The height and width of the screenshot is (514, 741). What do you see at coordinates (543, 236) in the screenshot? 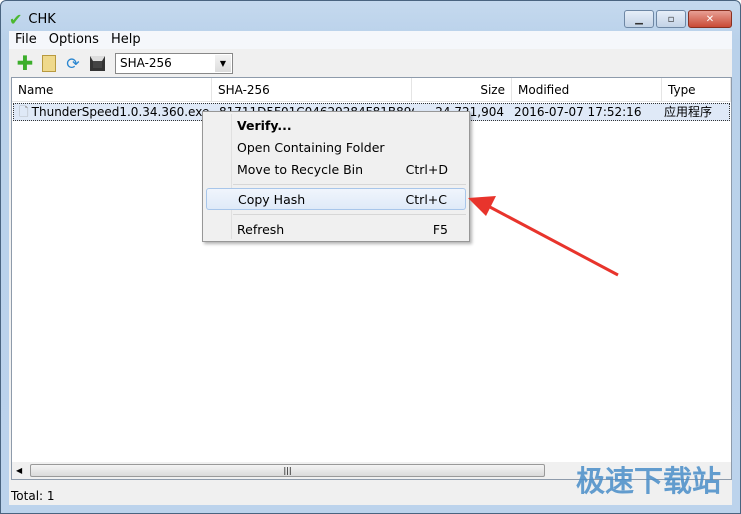
I see `red-arrow-annotation` at bounding box center [543, 236].